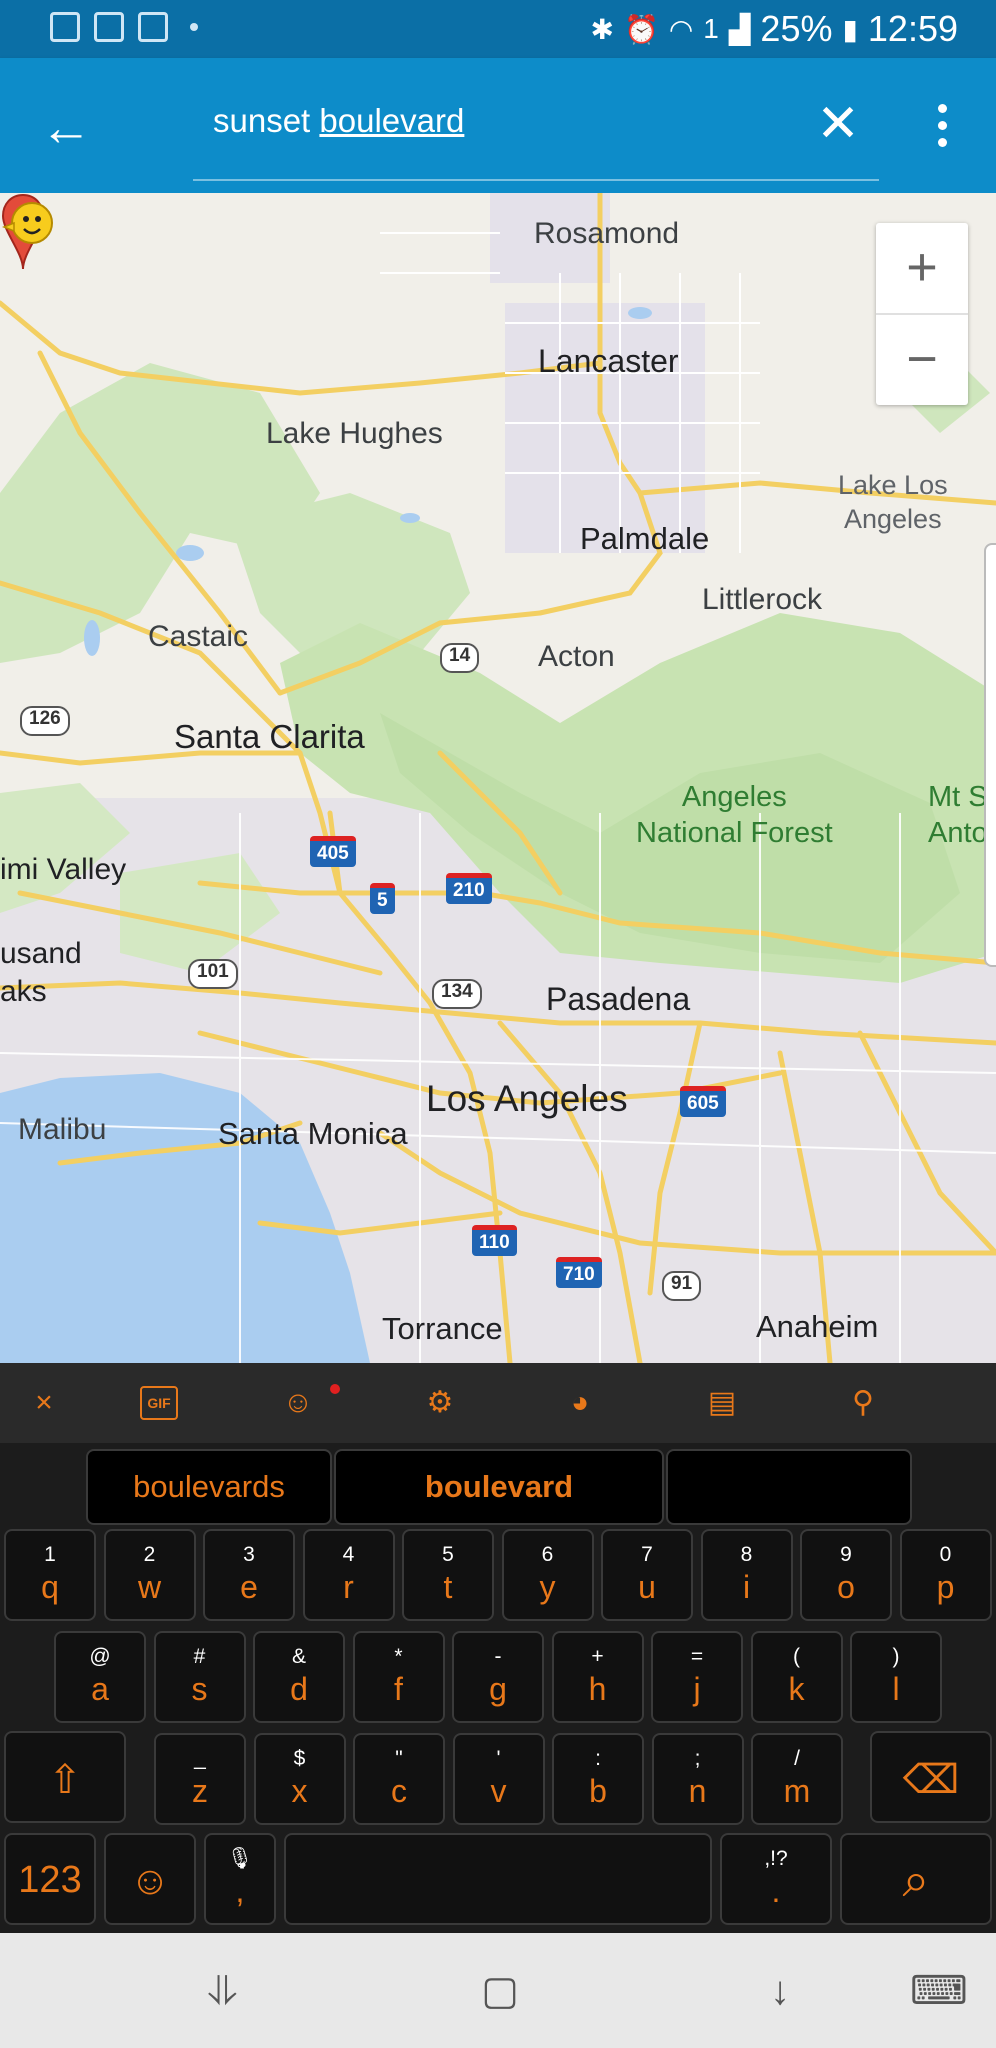 The image size is (996, 2048). What do you see at coordinates (776, 1879) in the screenshot?
I see `period-key: ,!? .` at bounding box center [776, 1879].